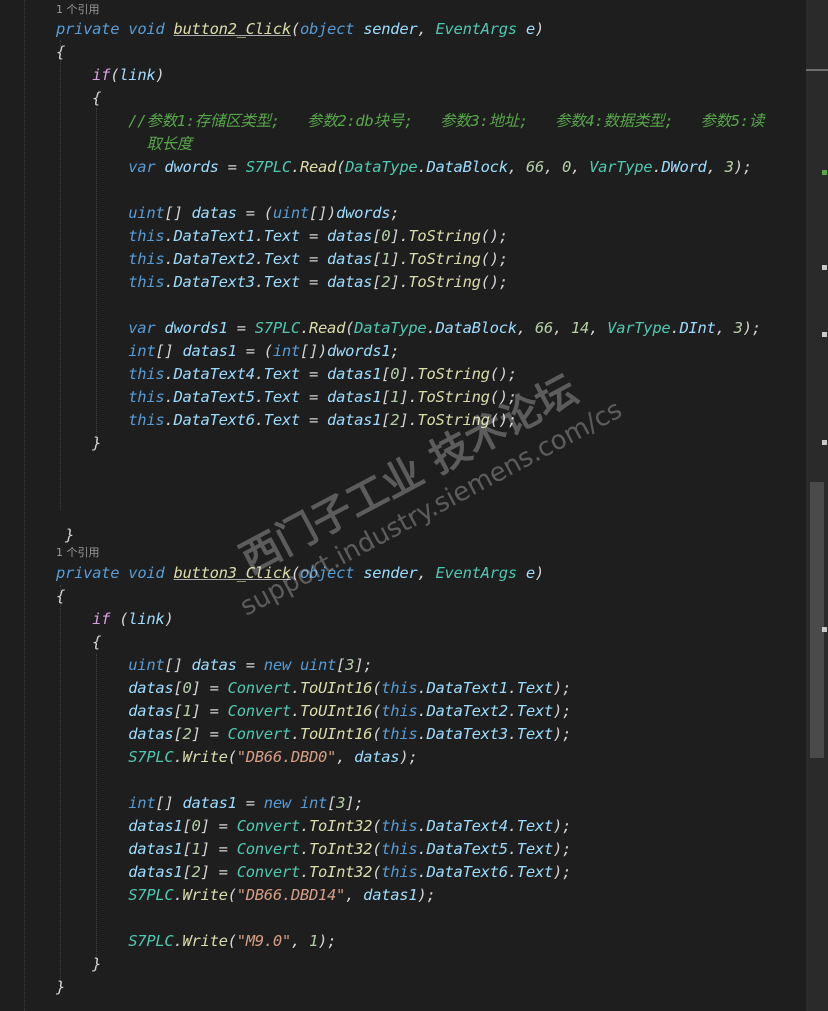 The height and width of the screenshot is (1011, 828). Describe the element at coordinates (142, 328) in the screenshot. I see `code-token: var` at that location.